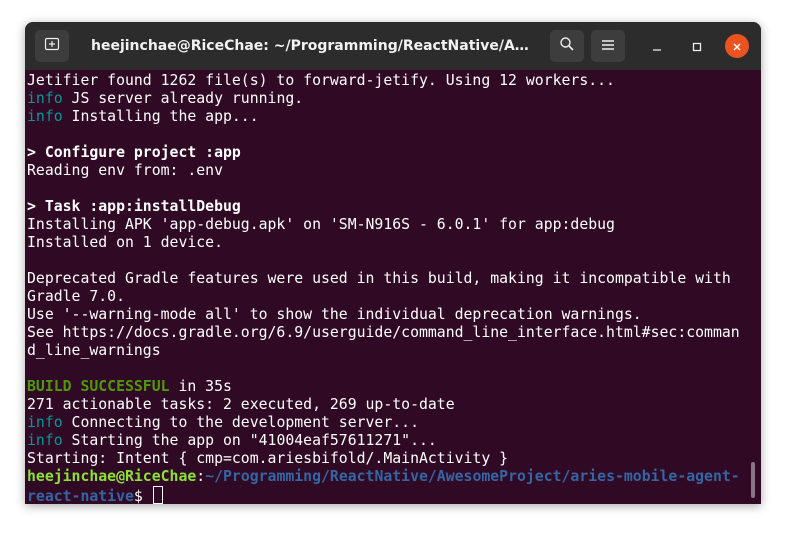 The width and height of the screenshot is (786, 533). Describe the element at coordinates (98, 386) in the screenshot. I see `build-status: BUILD SUCCESSFUL` at that location.